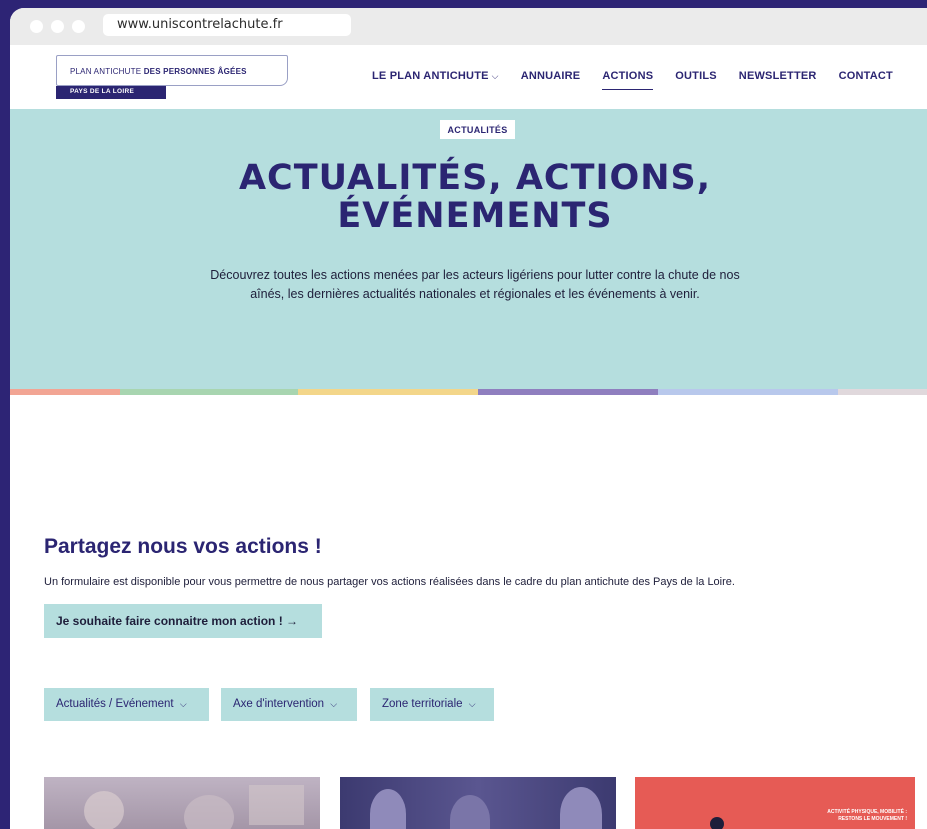 The image size is (927, 829). I want to click on nav-item-plan-antichute: LE PLAN ANTICHUTE ⌵, so click(435, 80).